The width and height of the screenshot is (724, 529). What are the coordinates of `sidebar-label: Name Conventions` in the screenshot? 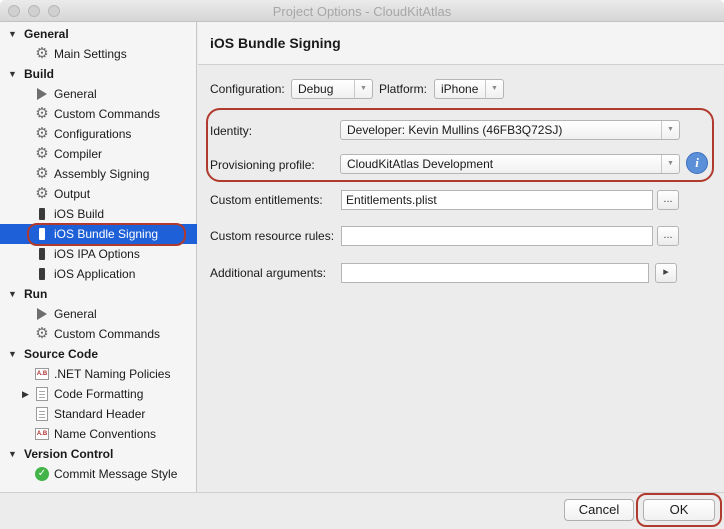 It's located at (105, 434).